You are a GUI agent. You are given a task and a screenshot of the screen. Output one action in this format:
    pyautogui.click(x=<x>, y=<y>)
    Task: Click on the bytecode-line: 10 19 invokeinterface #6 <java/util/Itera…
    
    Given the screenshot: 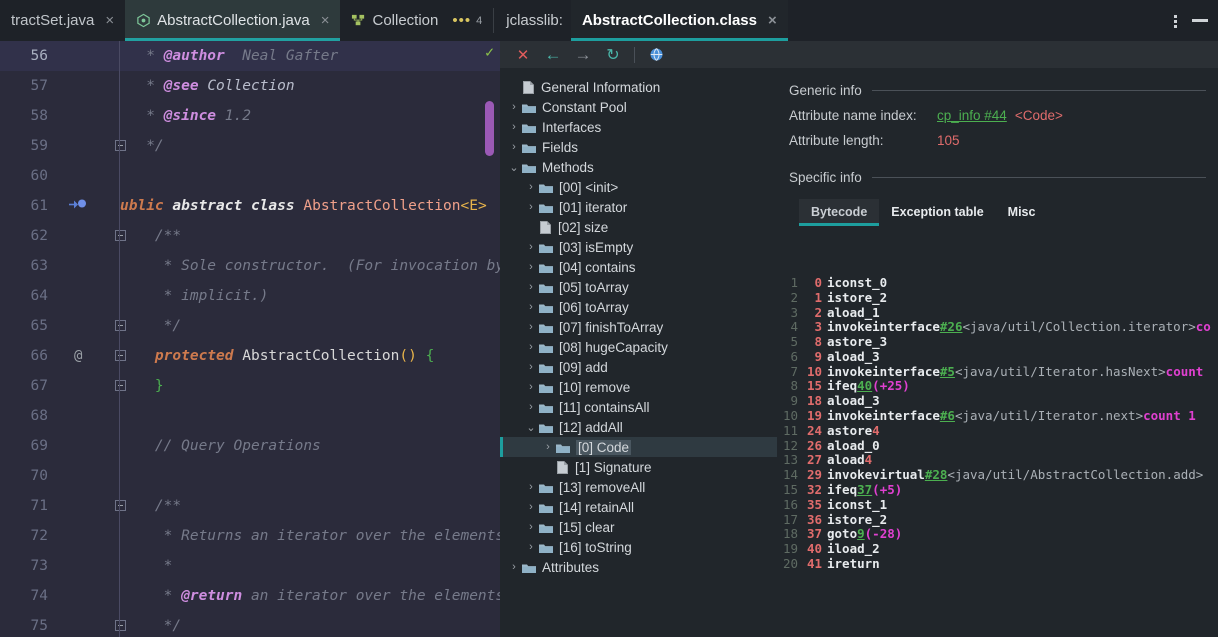 What is the action you would take?
    pyautogui.click(x=997, y=415)
    